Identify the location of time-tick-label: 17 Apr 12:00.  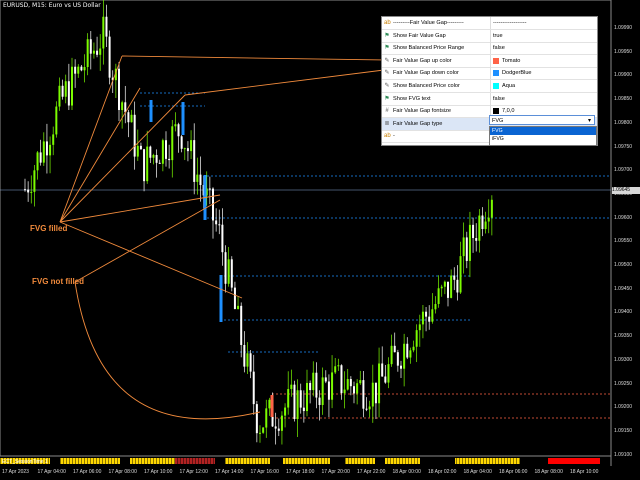
(193, 472).